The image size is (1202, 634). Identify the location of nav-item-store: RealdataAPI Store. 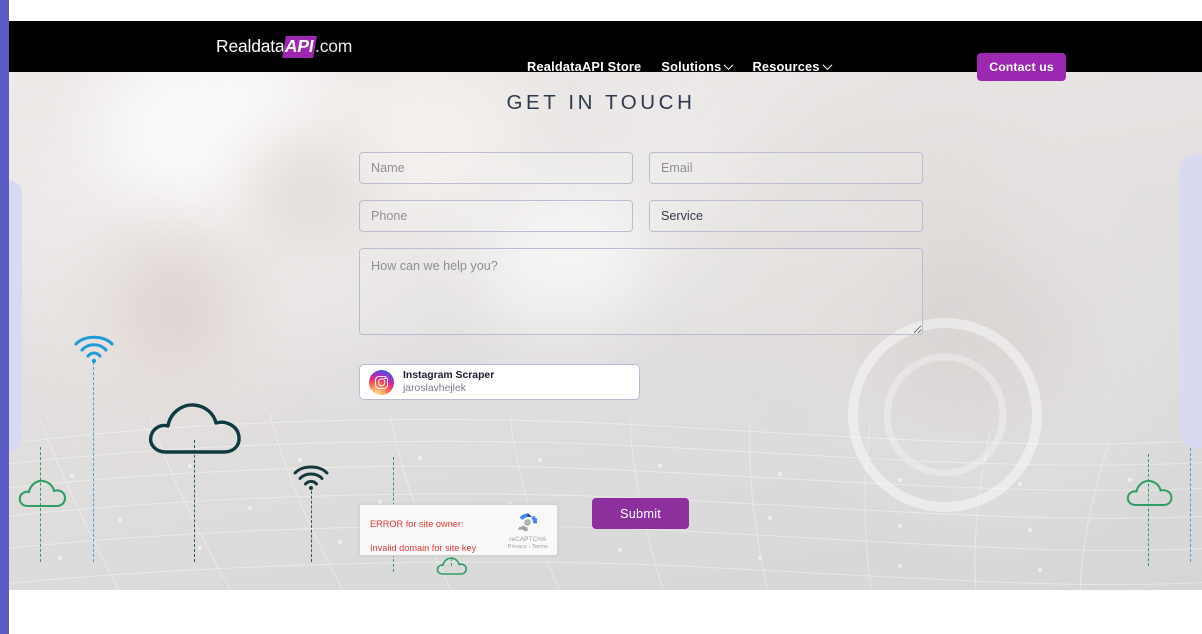
(584, 66).